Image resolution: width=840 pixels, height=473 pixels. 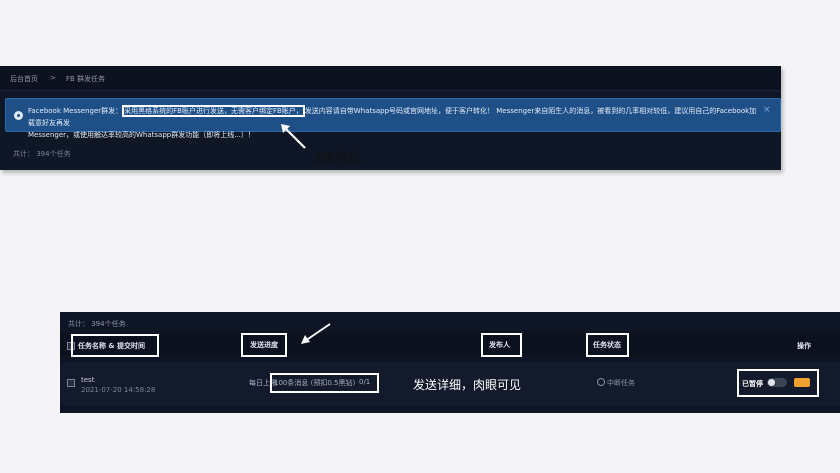 I want to click on header-publisher: 发布人, so click(x=499, y=345).